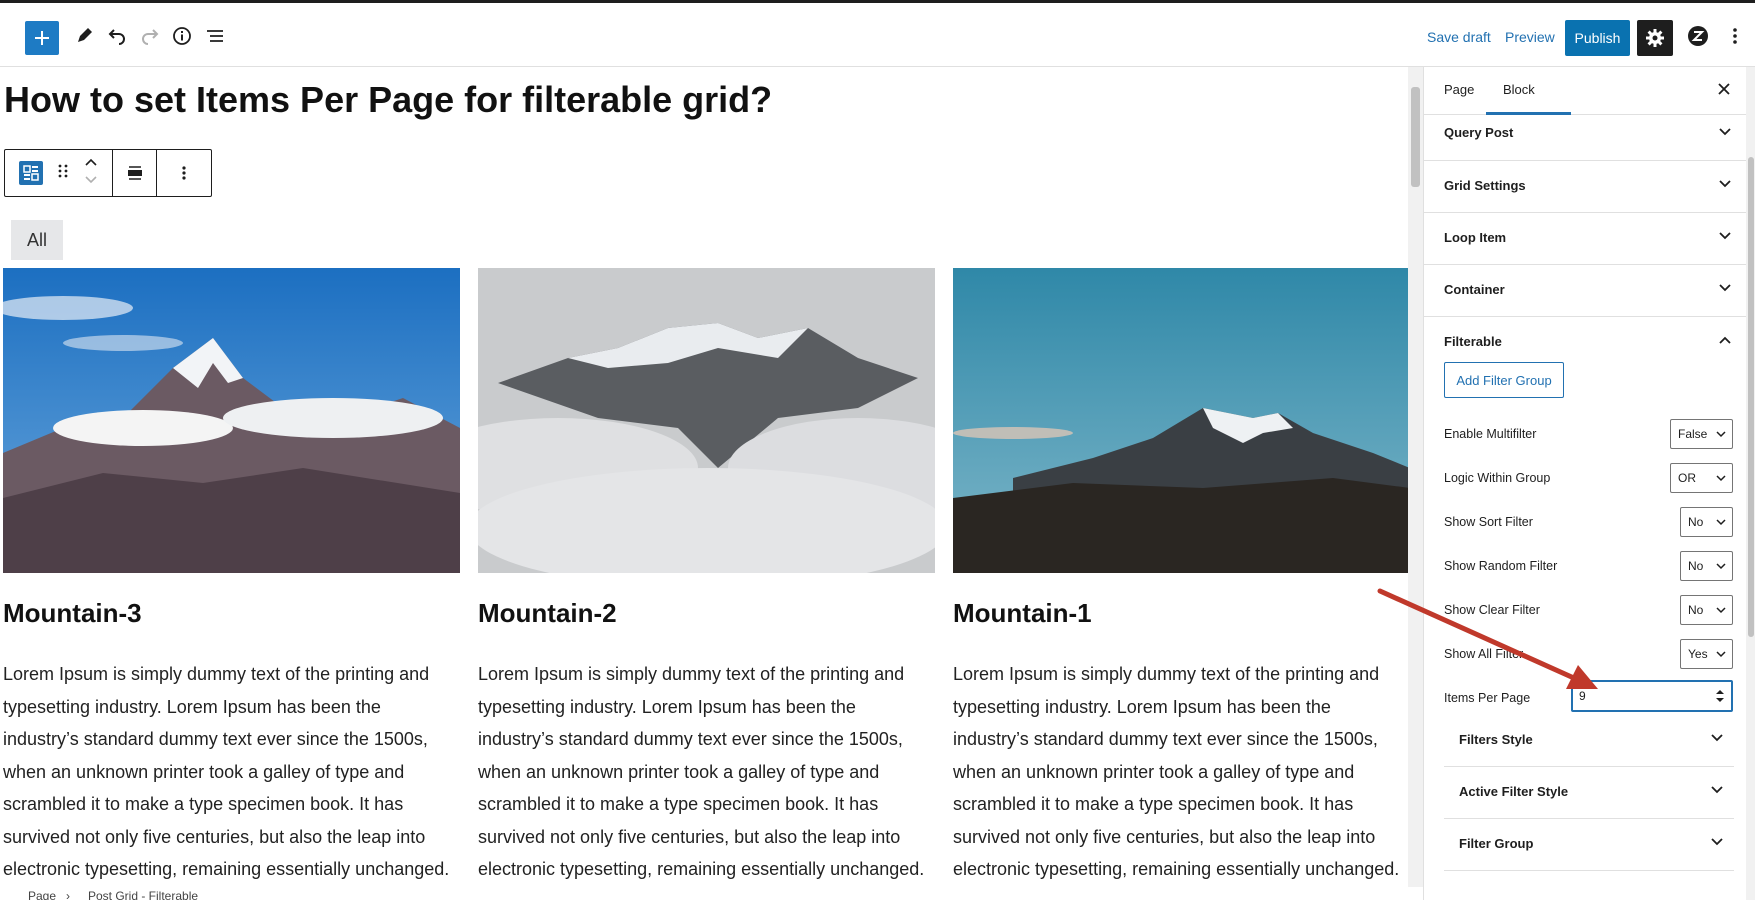  I want to click on grid-block-icon, so click(30, 173).